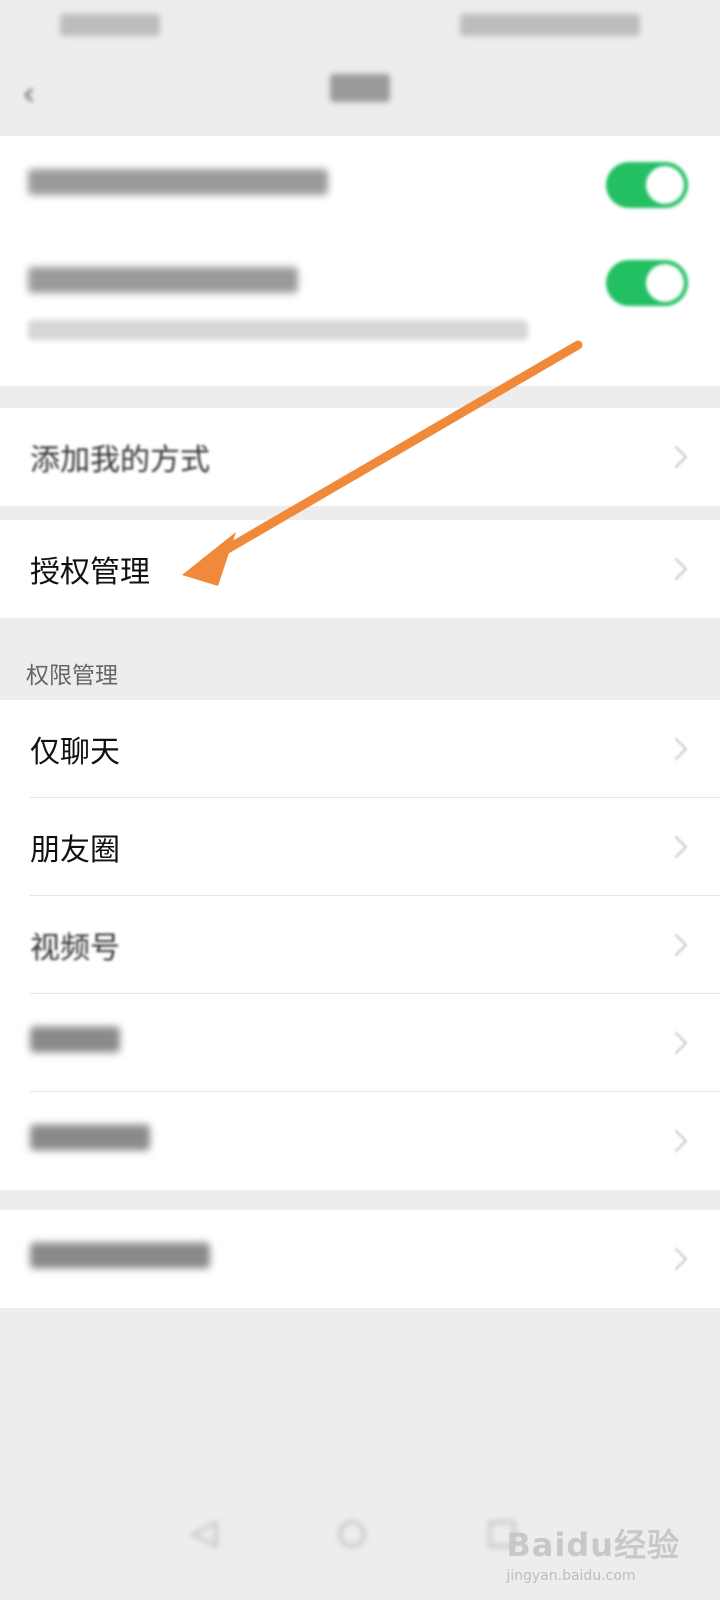 This screenshot has width=720, height=1600. Describe the element at coordinates (360, 25) in the screenshot. I see `status-bar` at that location.